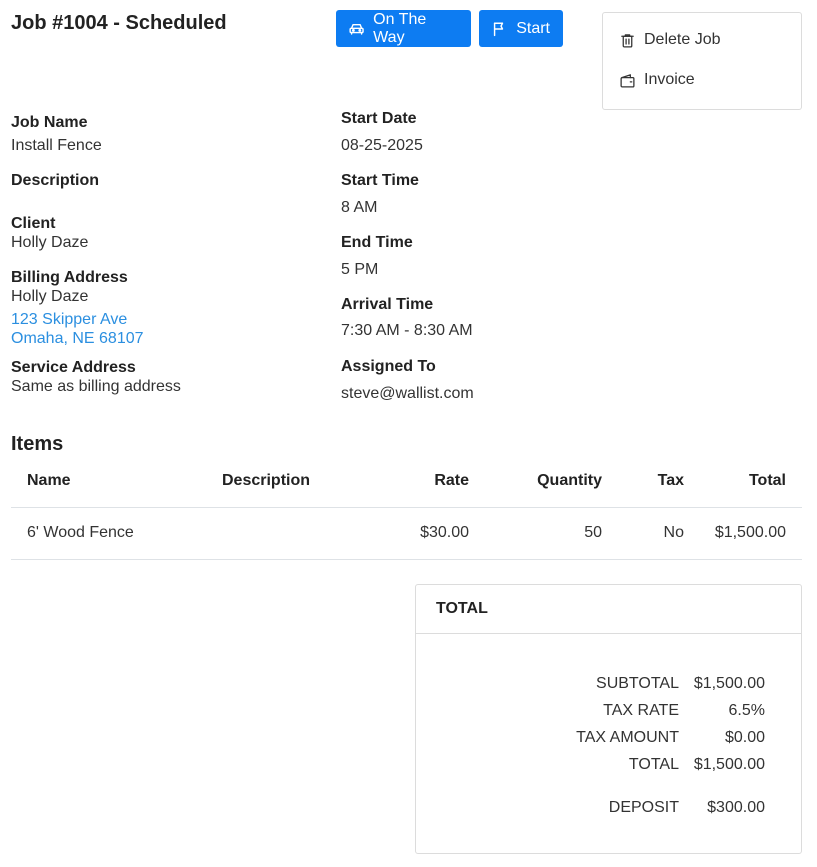 The image size is (817, 867). Describe the element at coordinates (379, 118) in the screenshot. I see `start-date-label: Start Date` at that location.